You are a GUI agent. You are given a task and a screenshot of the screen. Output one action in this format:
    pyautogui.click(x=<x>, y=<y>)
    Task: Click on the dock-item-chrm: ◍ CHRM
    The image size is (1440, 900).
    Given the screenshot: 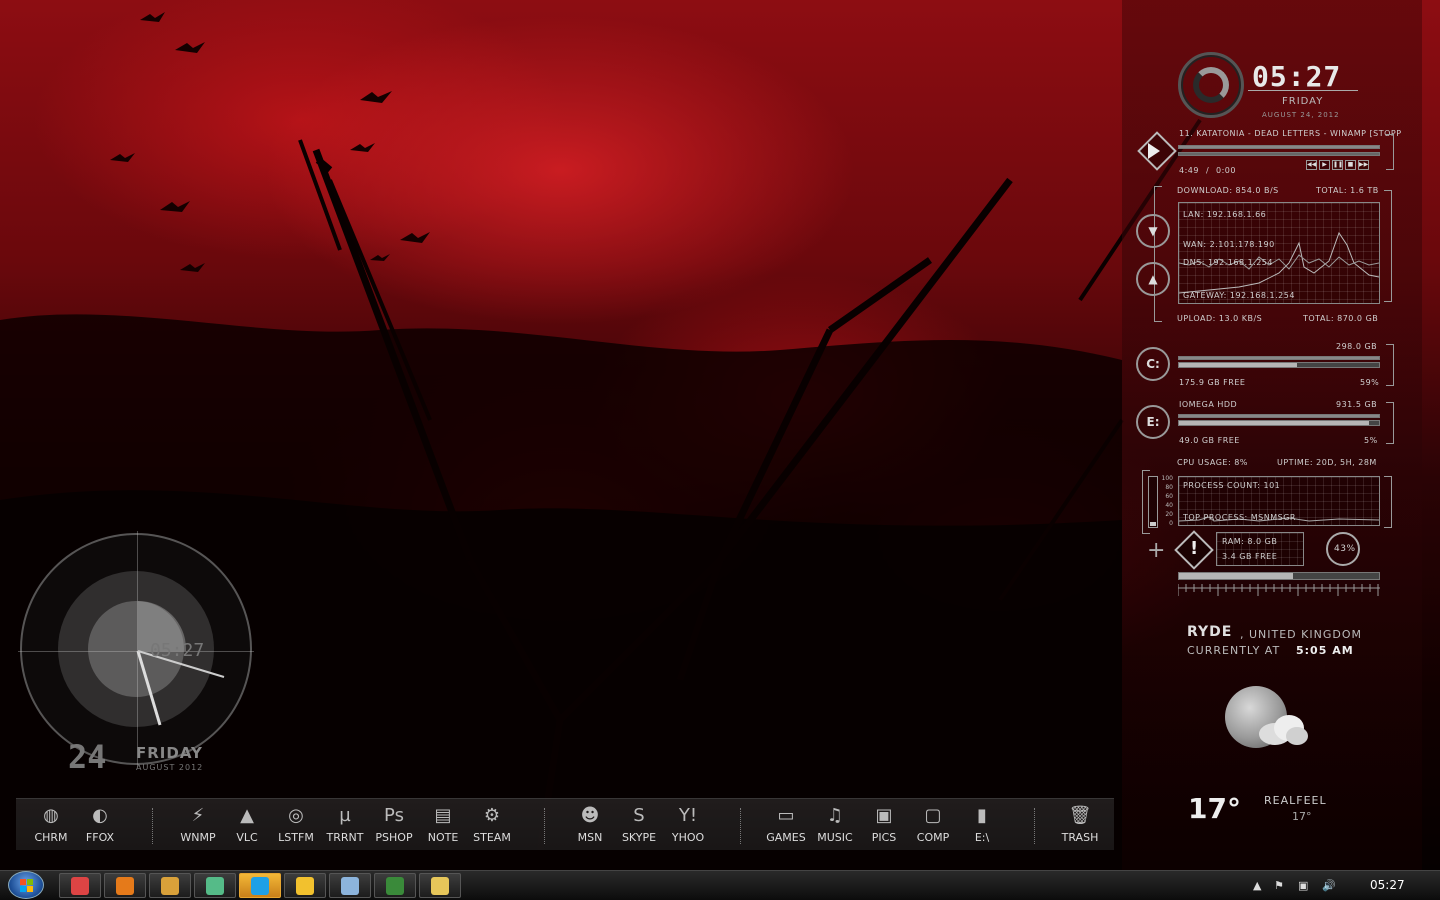 What is the action you would take?
    pyautogui.click(x=51, y=824)
    